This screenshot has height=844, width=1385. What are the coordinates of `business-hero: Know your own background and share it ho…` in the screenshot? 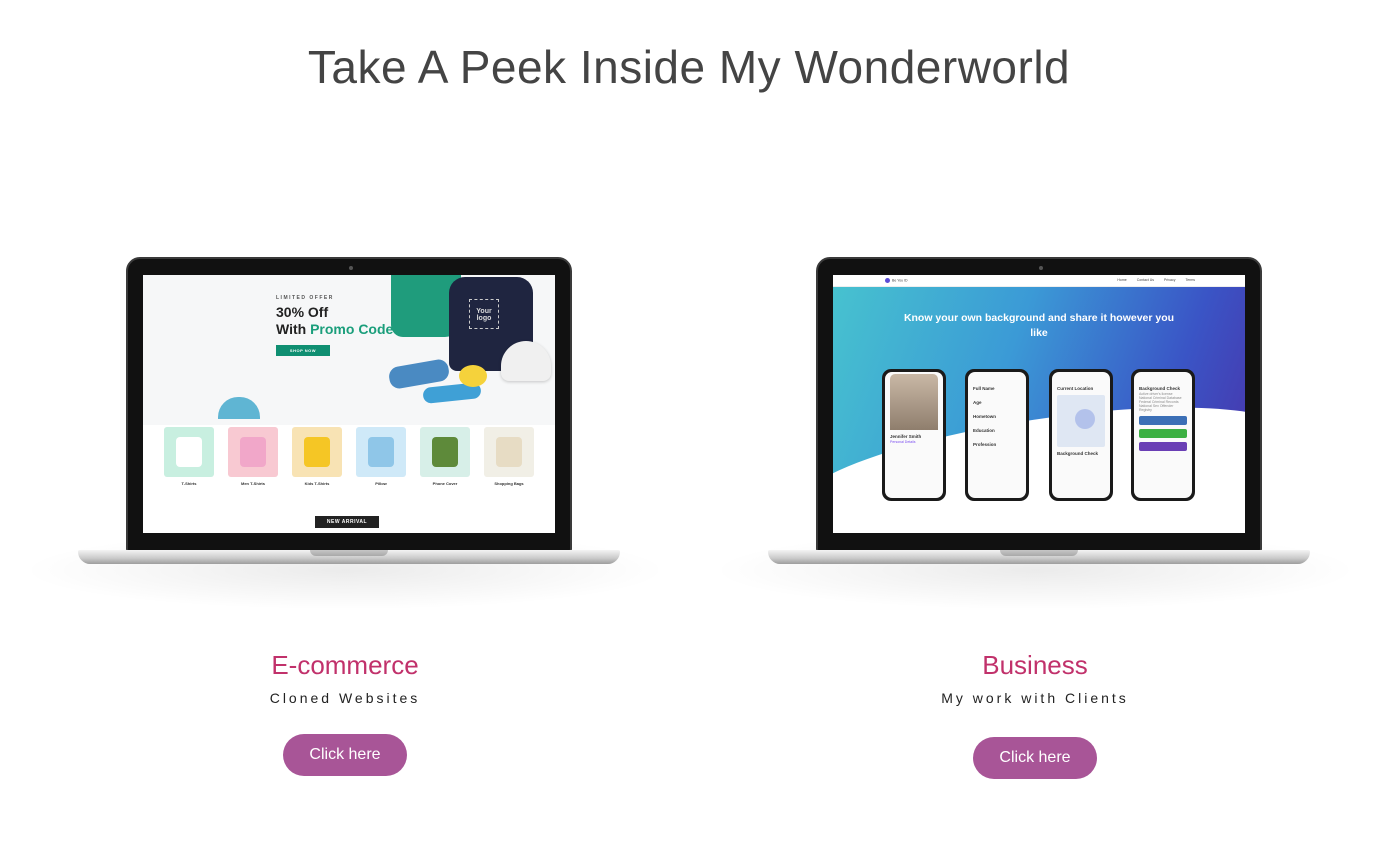 It's located at (1039, 410).